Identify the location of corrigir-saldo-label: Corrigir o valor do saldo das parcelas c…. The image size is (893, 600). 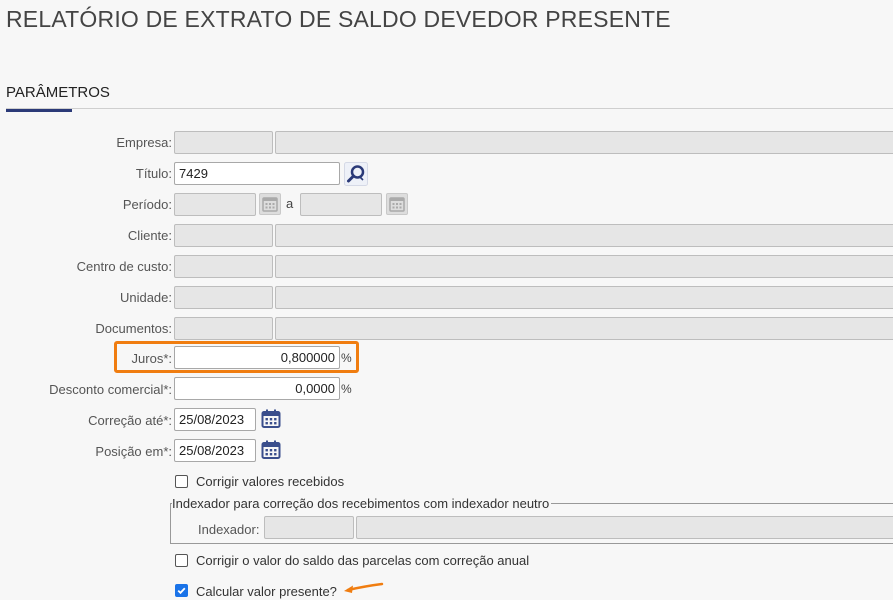
(363, 560).